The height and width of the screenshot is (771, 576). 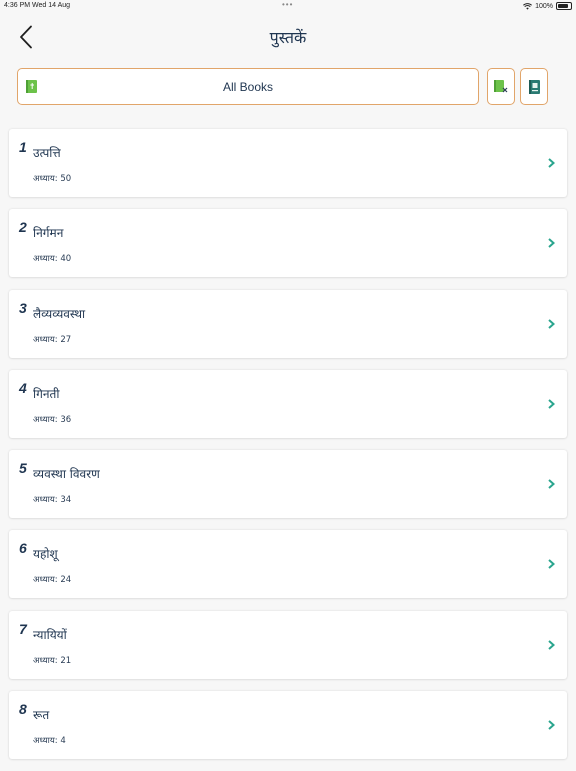 I want to click on book-filter-dropdown: All Books, so click(x=248, y=86).